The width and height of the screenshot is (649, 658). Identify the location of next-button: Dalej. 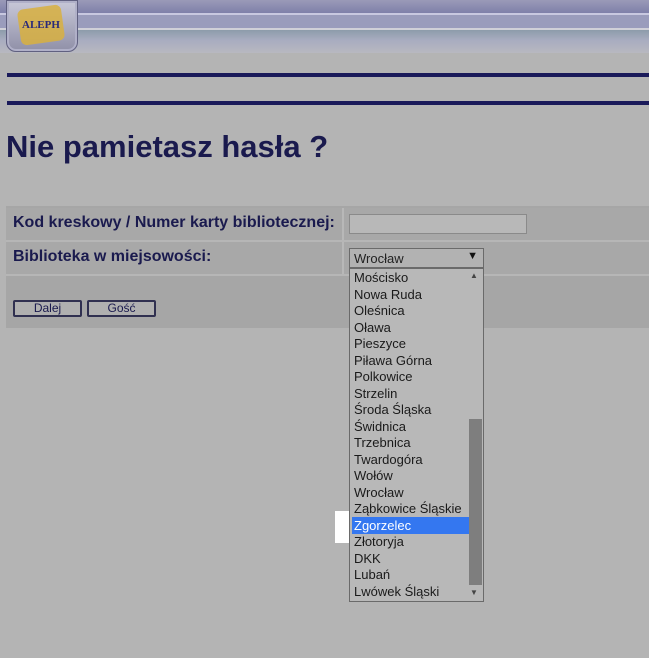
(47, 308).